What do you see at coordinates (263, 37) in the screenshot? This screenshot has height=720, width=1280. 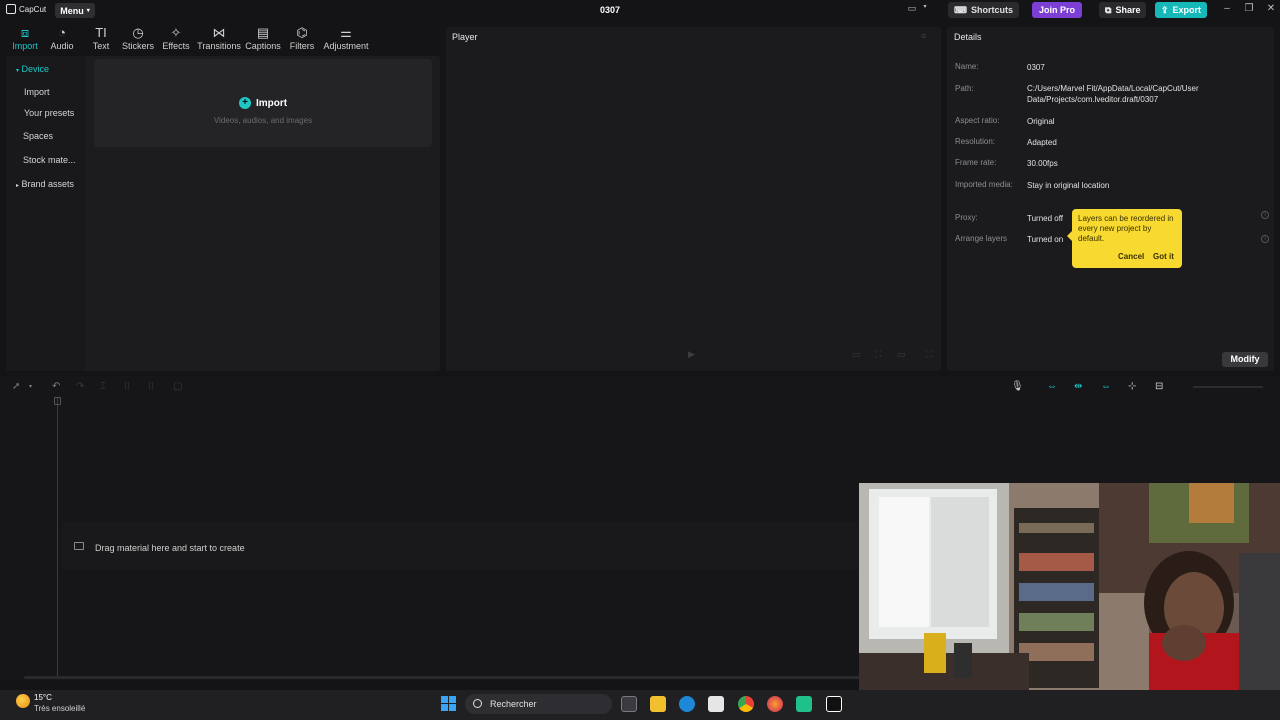 I see `tab-captions: ▤ Captions` at bounding box center [263, 37].